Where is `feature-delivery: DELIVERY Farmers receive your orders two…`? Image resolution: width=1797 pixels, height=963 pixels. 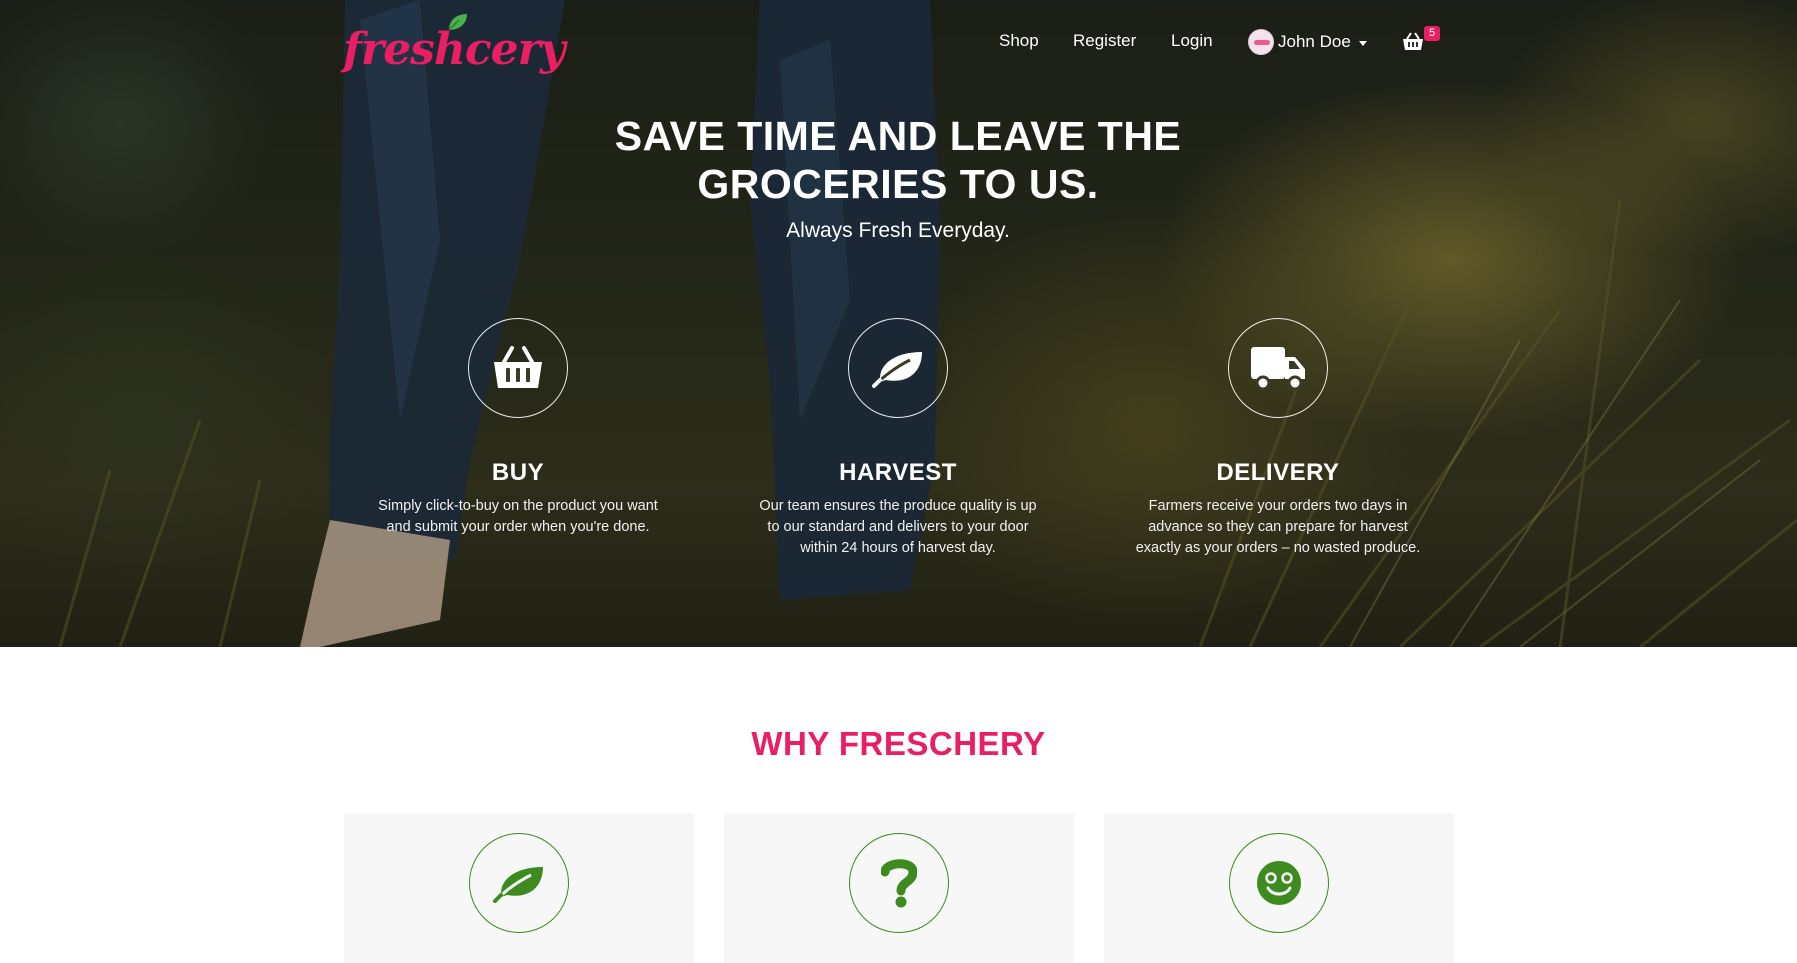 feature-delivery: DELIVERY Farmers receive your orders two… is located at coordinates (1278, 438).